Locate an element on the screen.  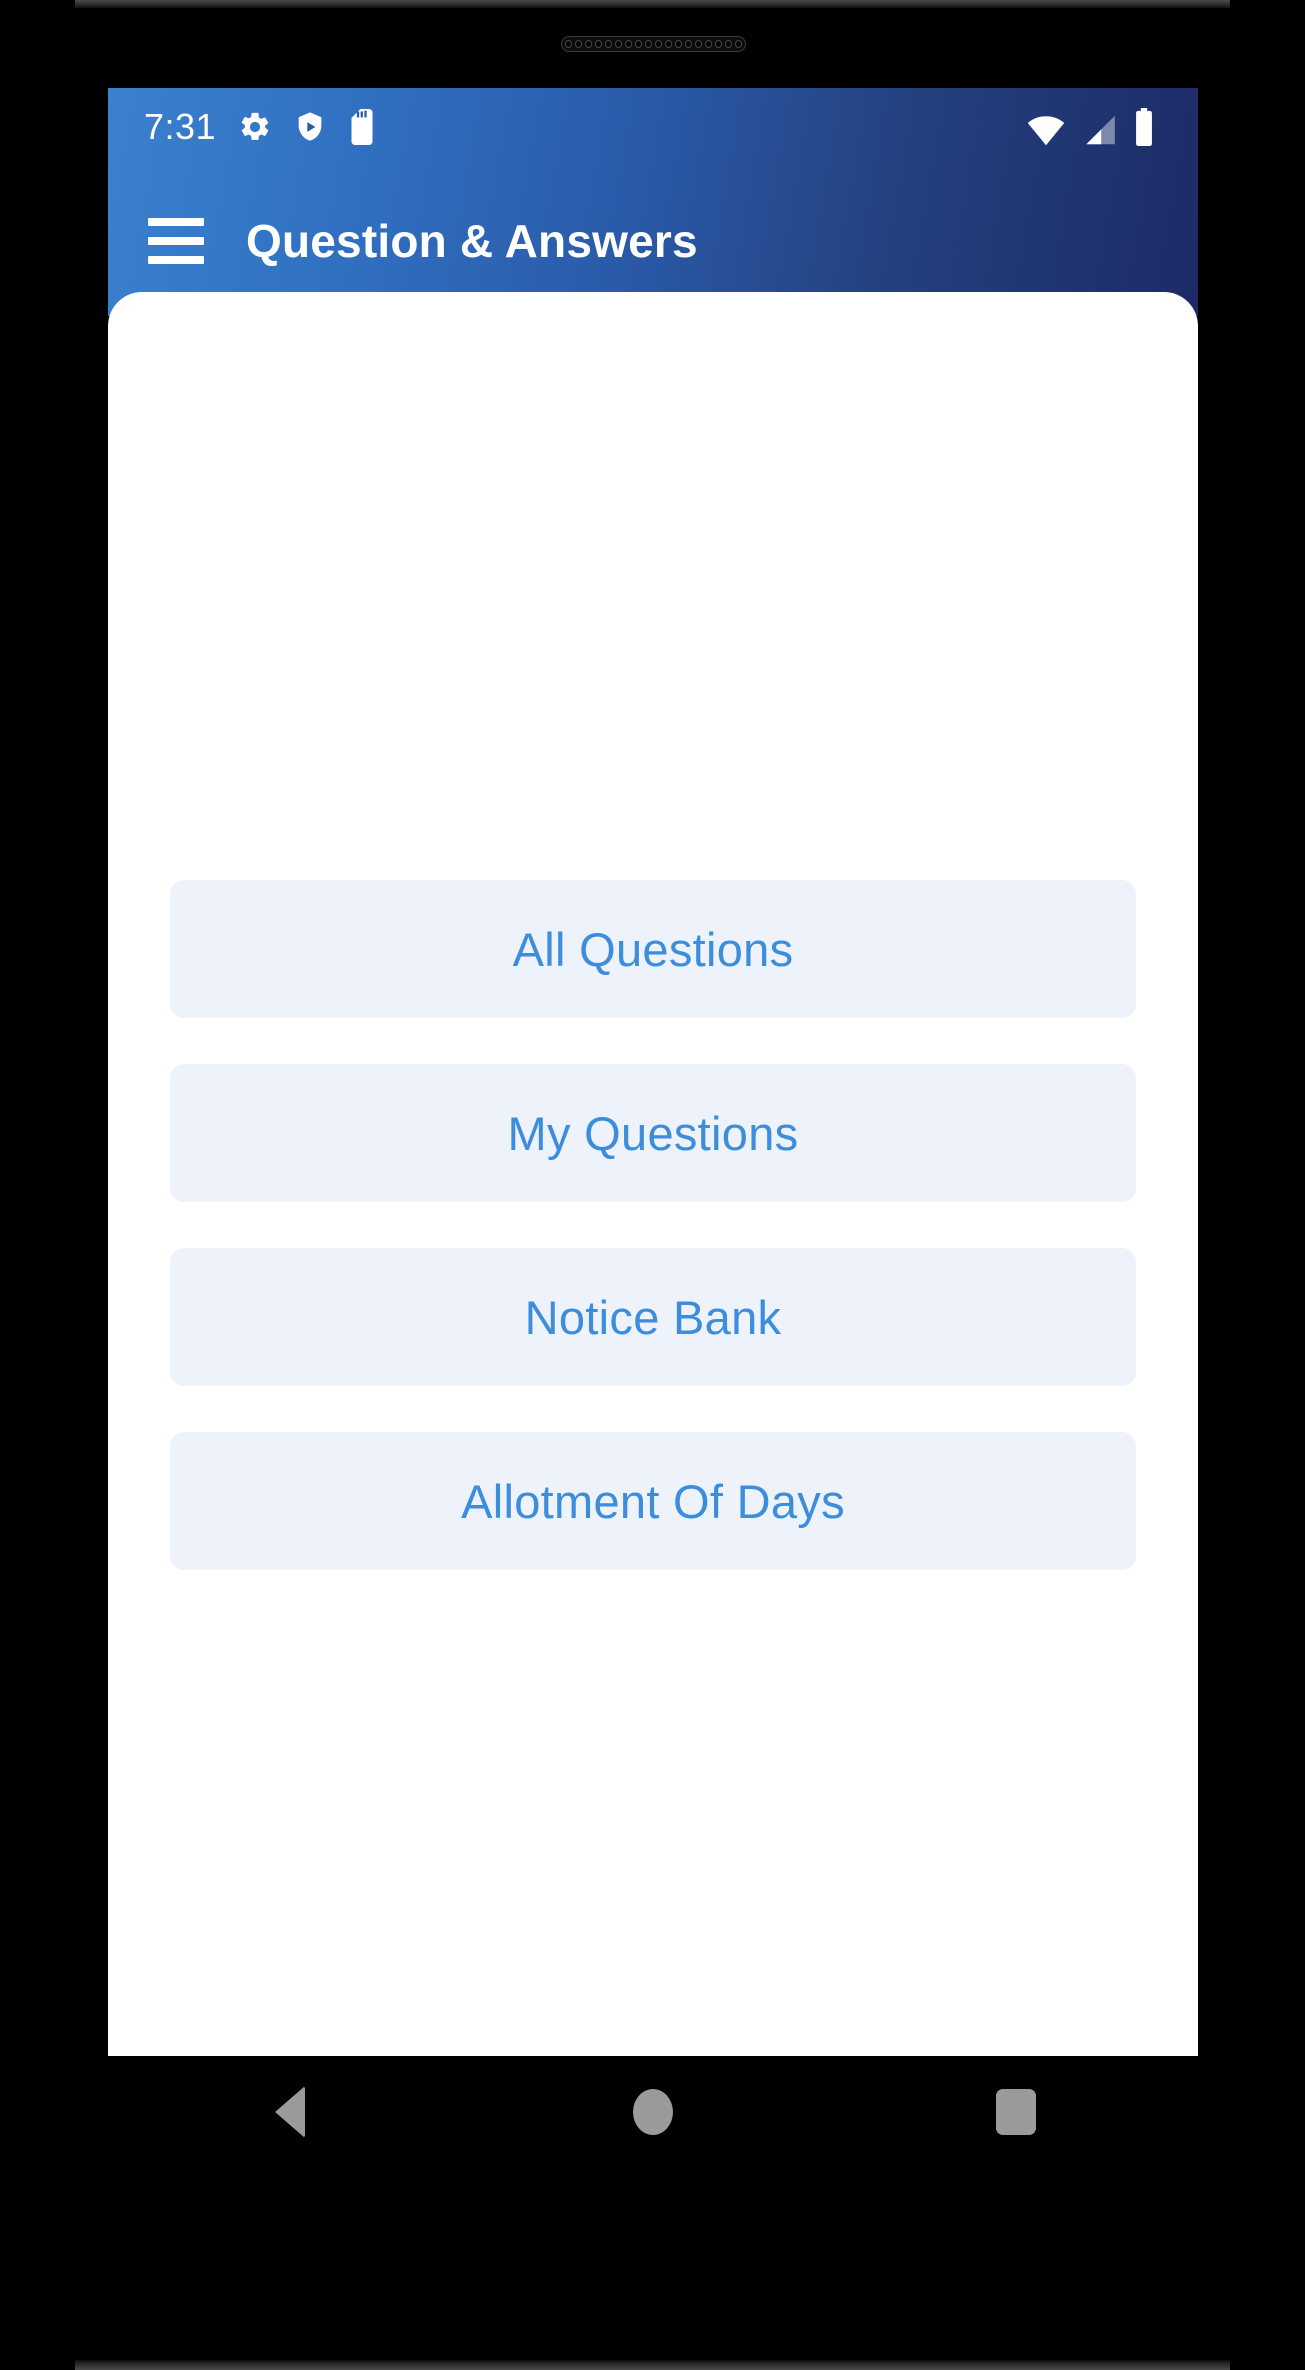
status-bar: 7:31 is located at coordinates (653, 127).